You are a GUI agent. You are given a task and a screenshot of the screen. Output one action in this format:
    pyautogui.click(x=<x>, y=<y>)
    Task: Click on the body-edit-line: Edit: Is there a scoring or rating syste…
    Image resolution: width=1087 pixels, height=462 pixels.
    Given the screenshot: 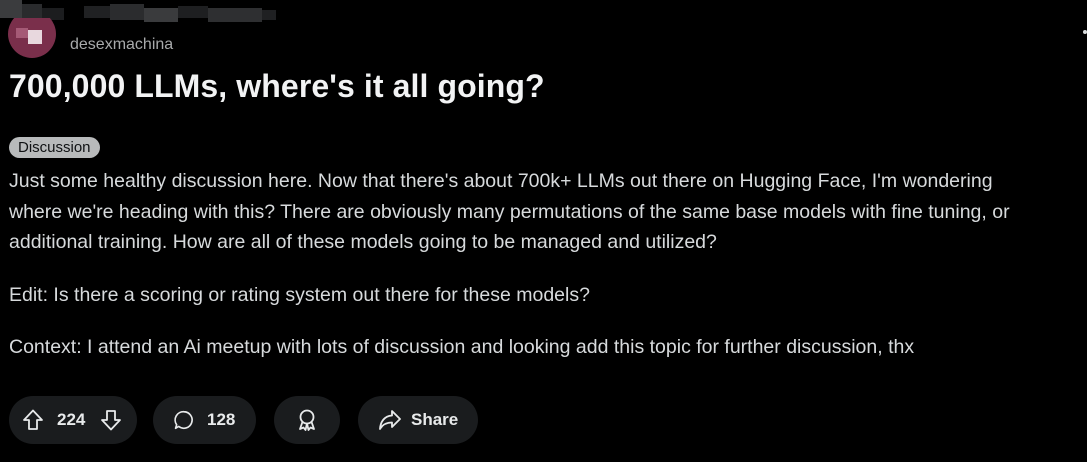 What is the action you would take?
    pyautogui.click(x=299, y=294)
    